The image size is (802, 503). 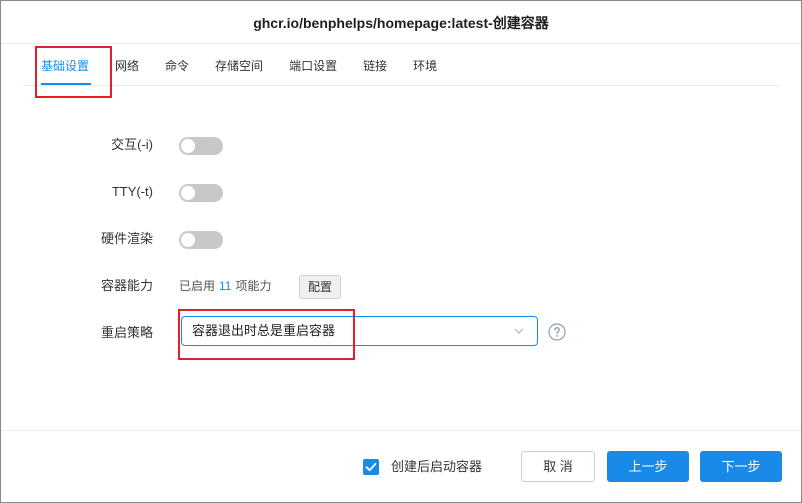 What do you see at coordinates (126, 285) in the screenshot?
I see `capabilities-label: 容器能力` at bounding box center [126, 285].